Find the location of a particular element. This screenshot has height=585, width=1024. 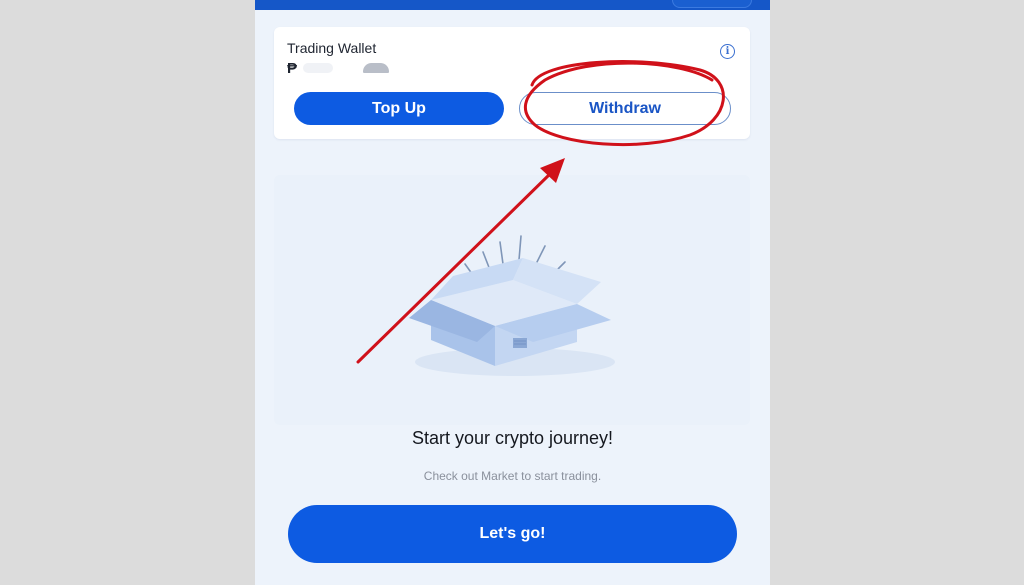

open-box-illustration is located at coordinates (512, 305).